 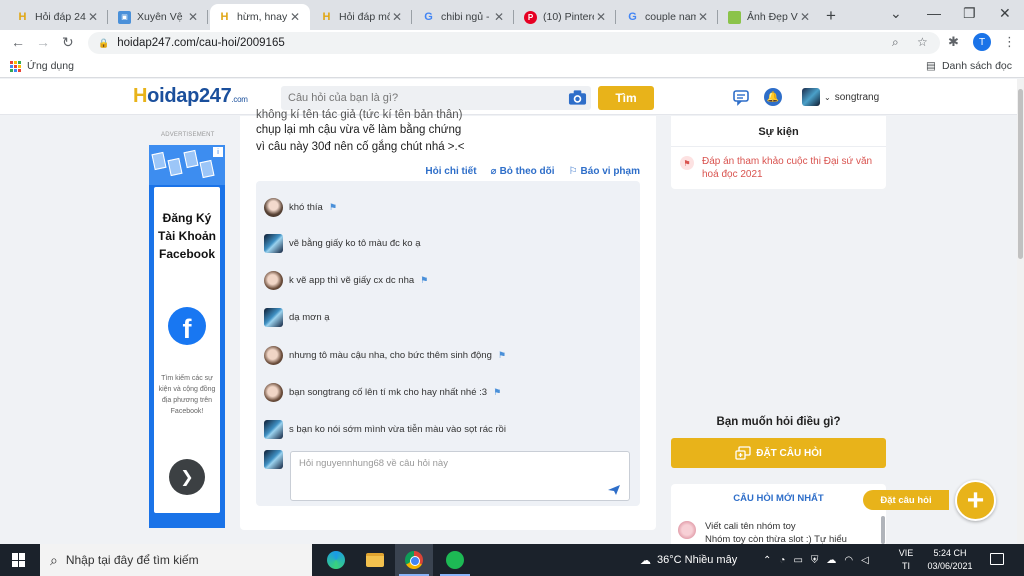 I want to click on zoom-icon: ⌕, so click(x=895, y=42).